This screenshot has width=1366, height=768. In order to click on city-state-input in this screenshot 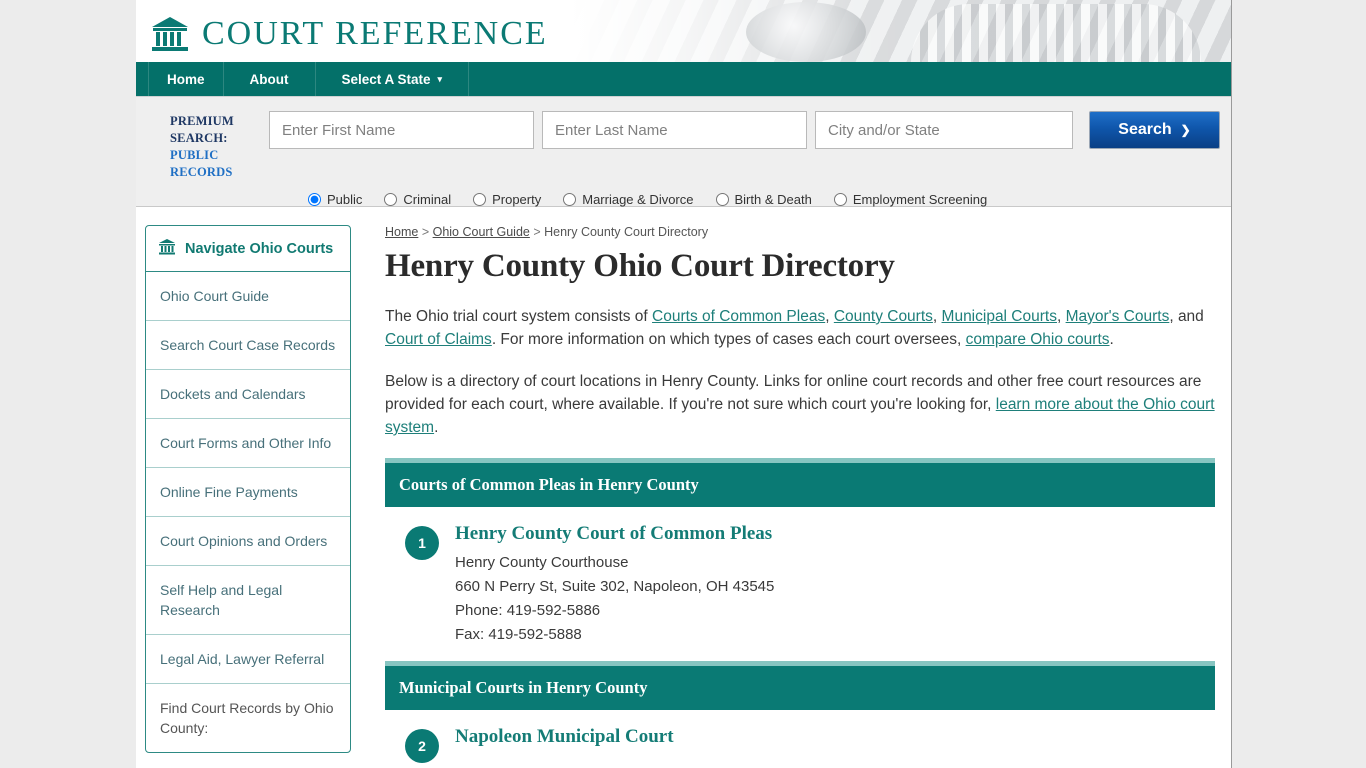, I will do `click(944, 130)`.